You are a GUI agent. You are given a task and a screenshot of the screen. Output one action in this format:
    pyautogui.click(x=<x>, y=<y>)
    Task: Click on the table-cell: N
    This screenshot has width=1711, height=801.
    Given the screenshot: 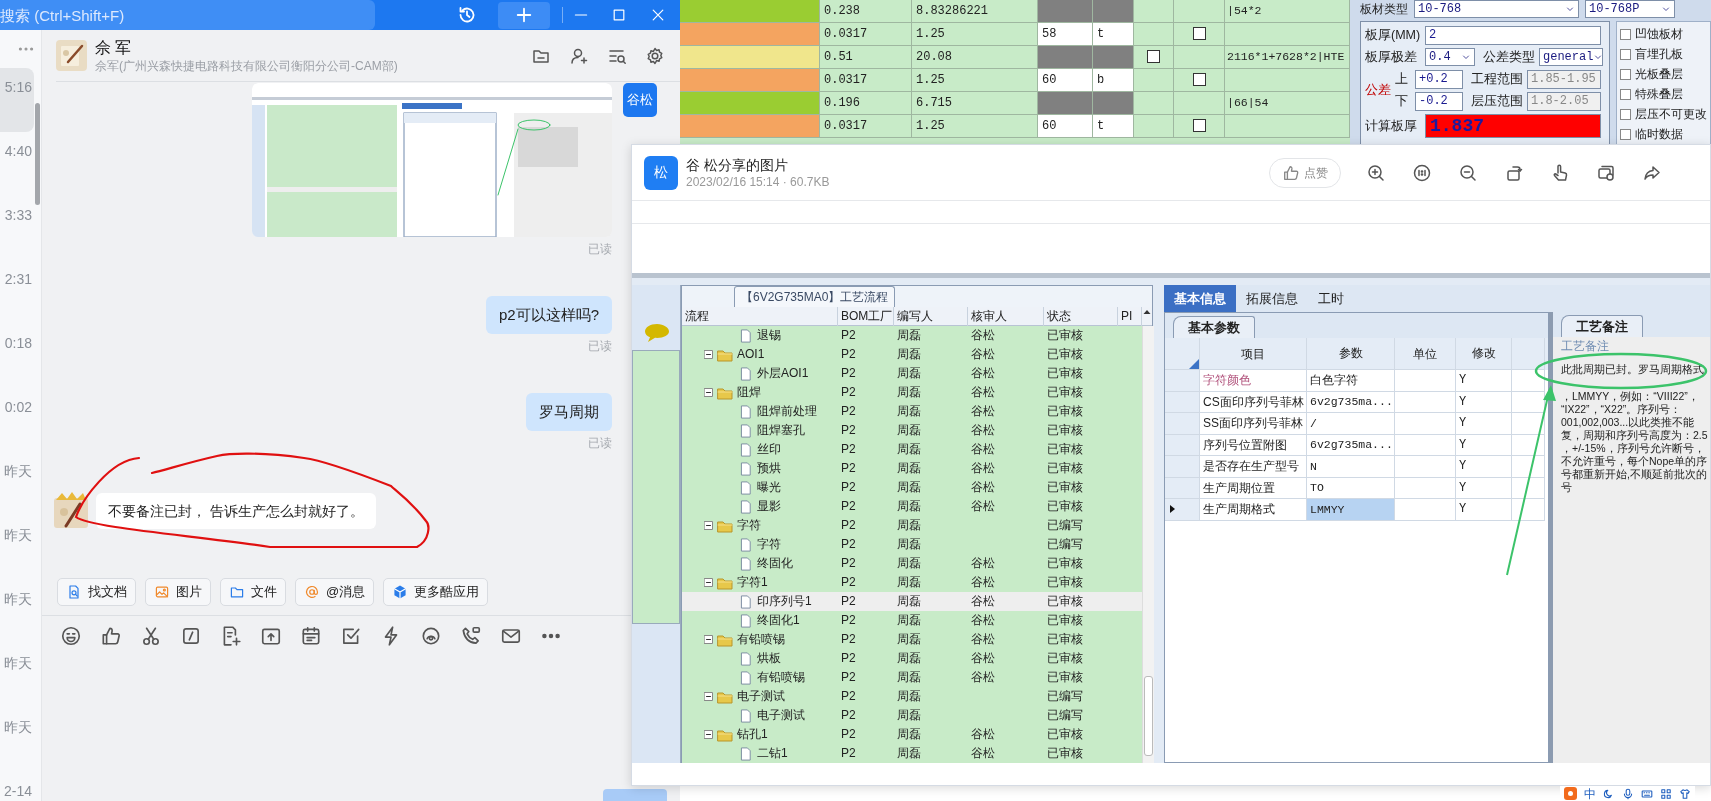 What is the action you would take?
    pyautogui.click(x=1351, y=467)
    